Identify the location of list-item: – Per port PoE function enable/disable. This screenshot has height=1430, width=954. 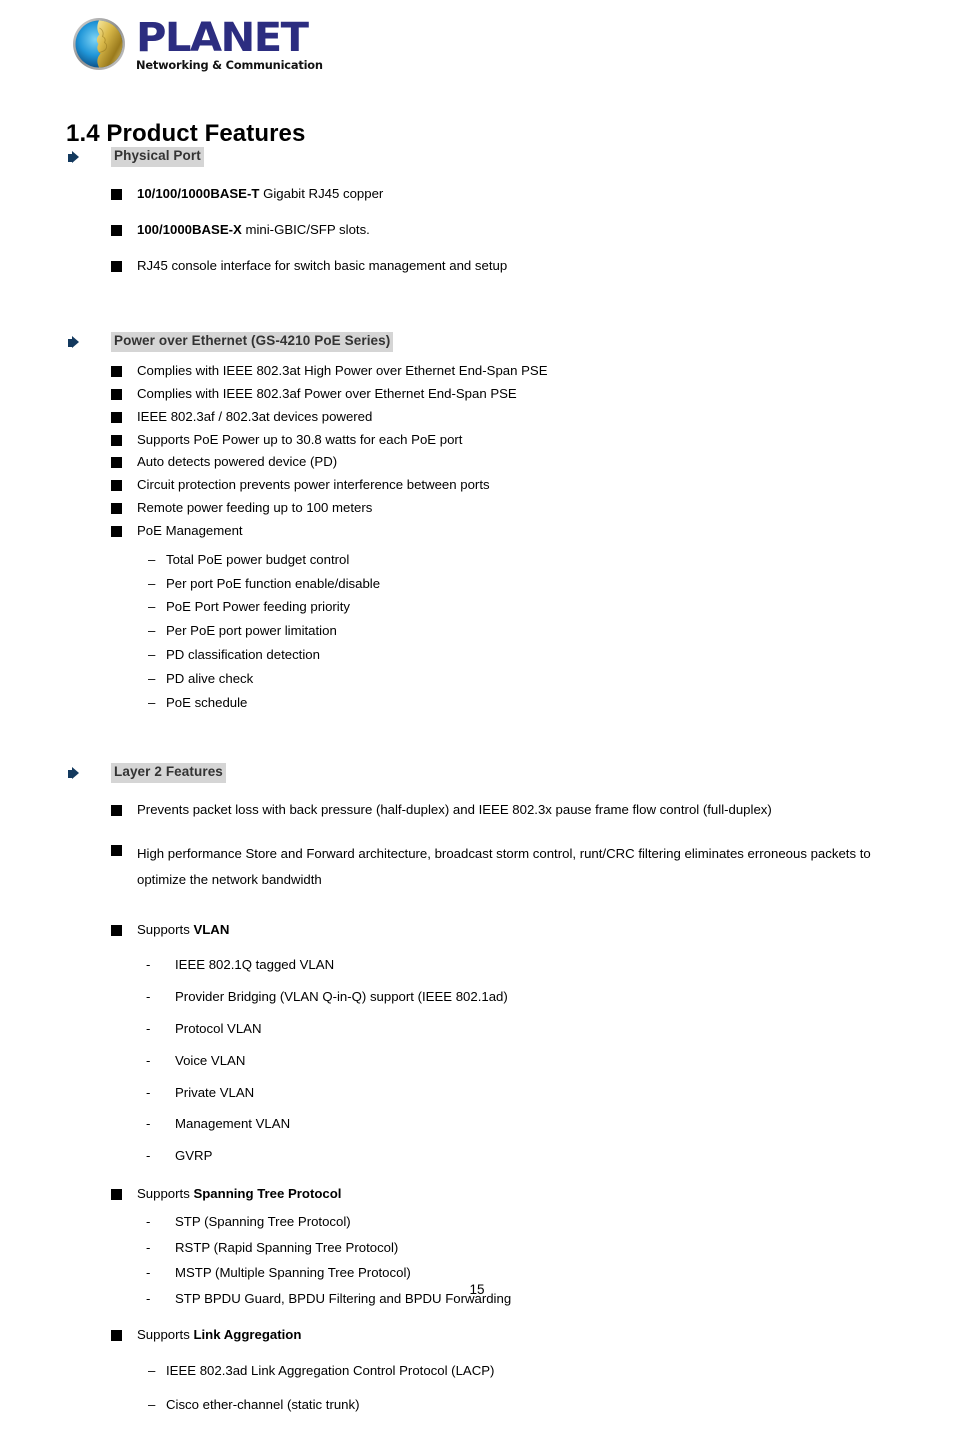
(477, 584).